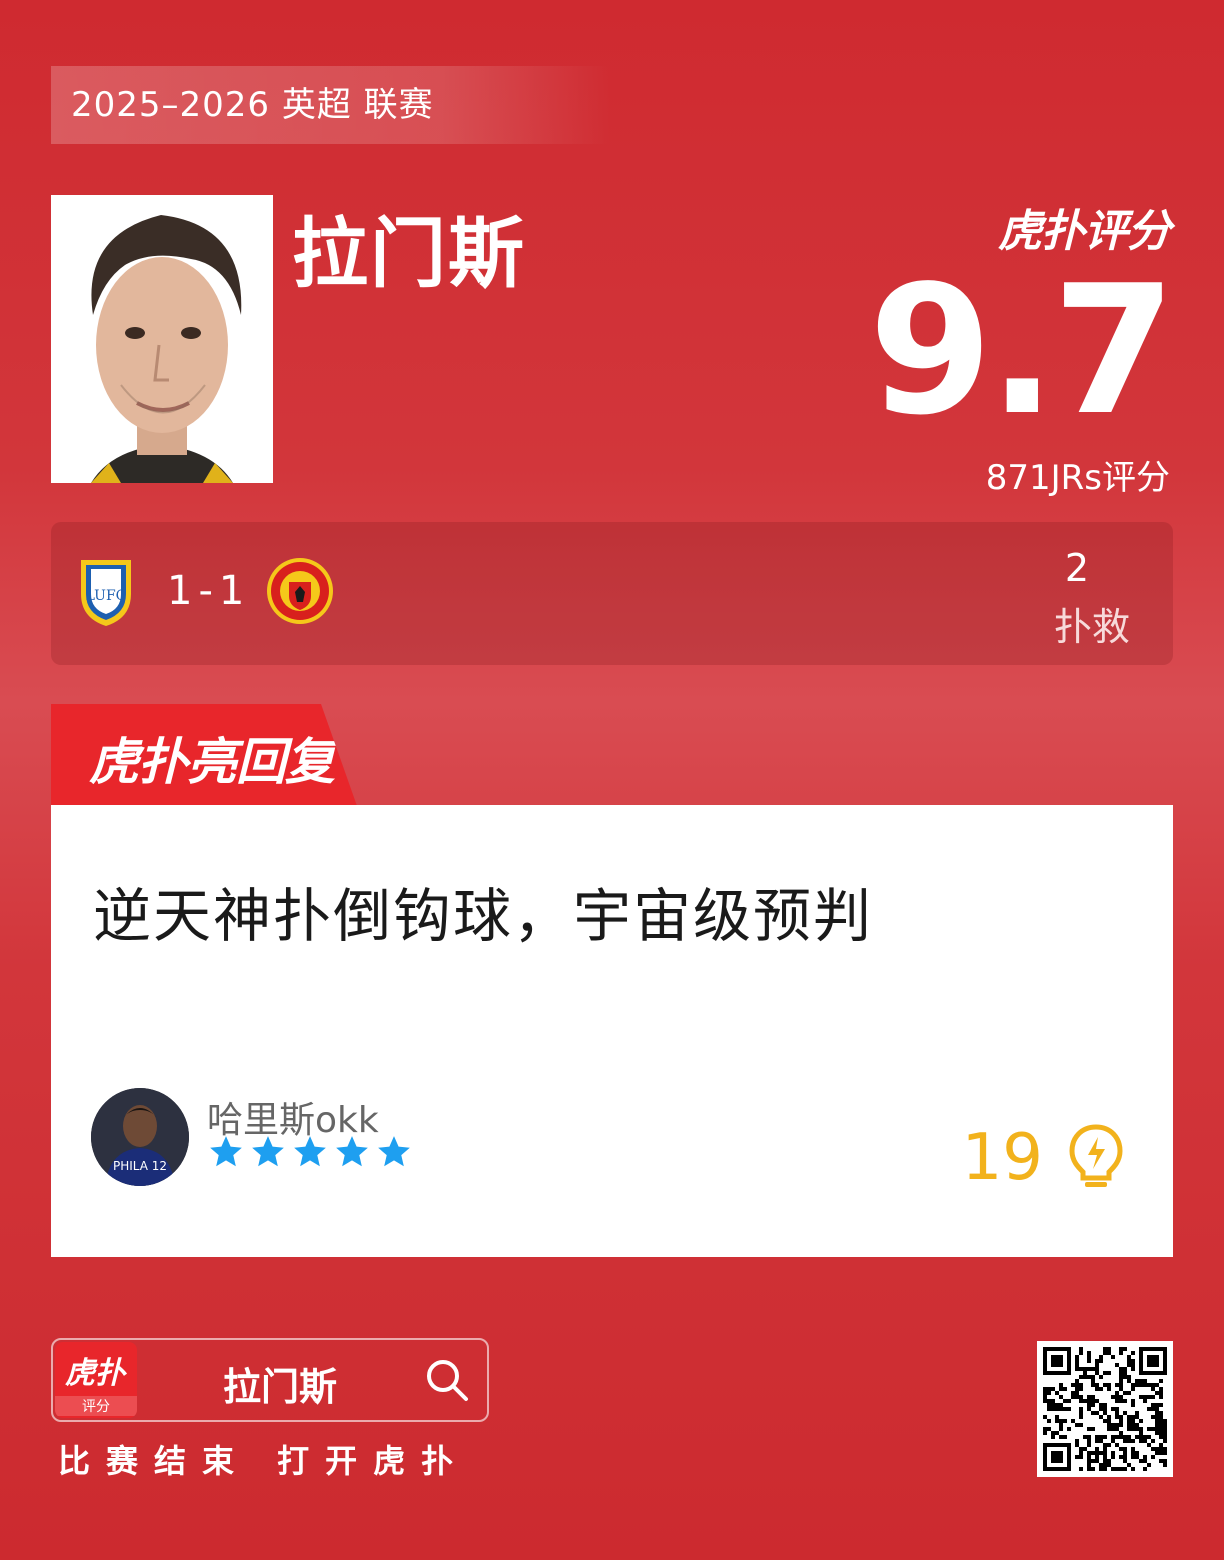  I want to click on rater-count: 871JRs评分, so click(1077, 478).